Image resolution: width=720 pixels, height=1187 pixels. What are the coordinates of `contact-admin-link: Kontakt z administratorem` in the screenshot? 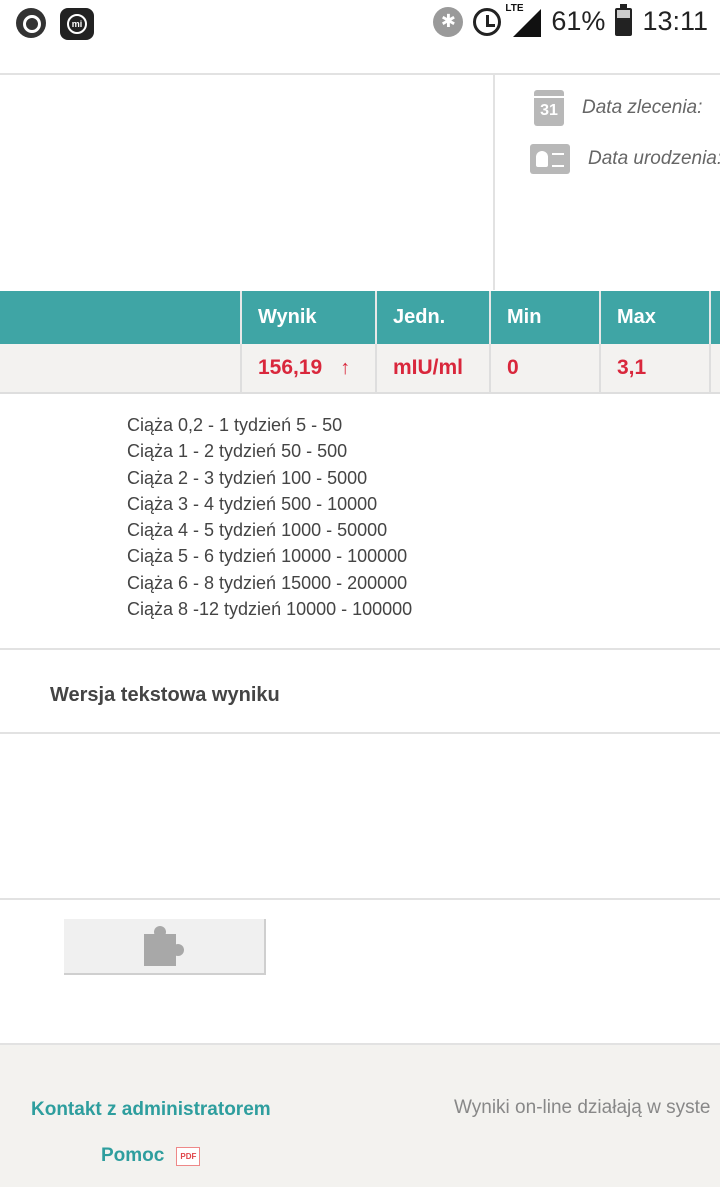 It's located at (151, 1110).